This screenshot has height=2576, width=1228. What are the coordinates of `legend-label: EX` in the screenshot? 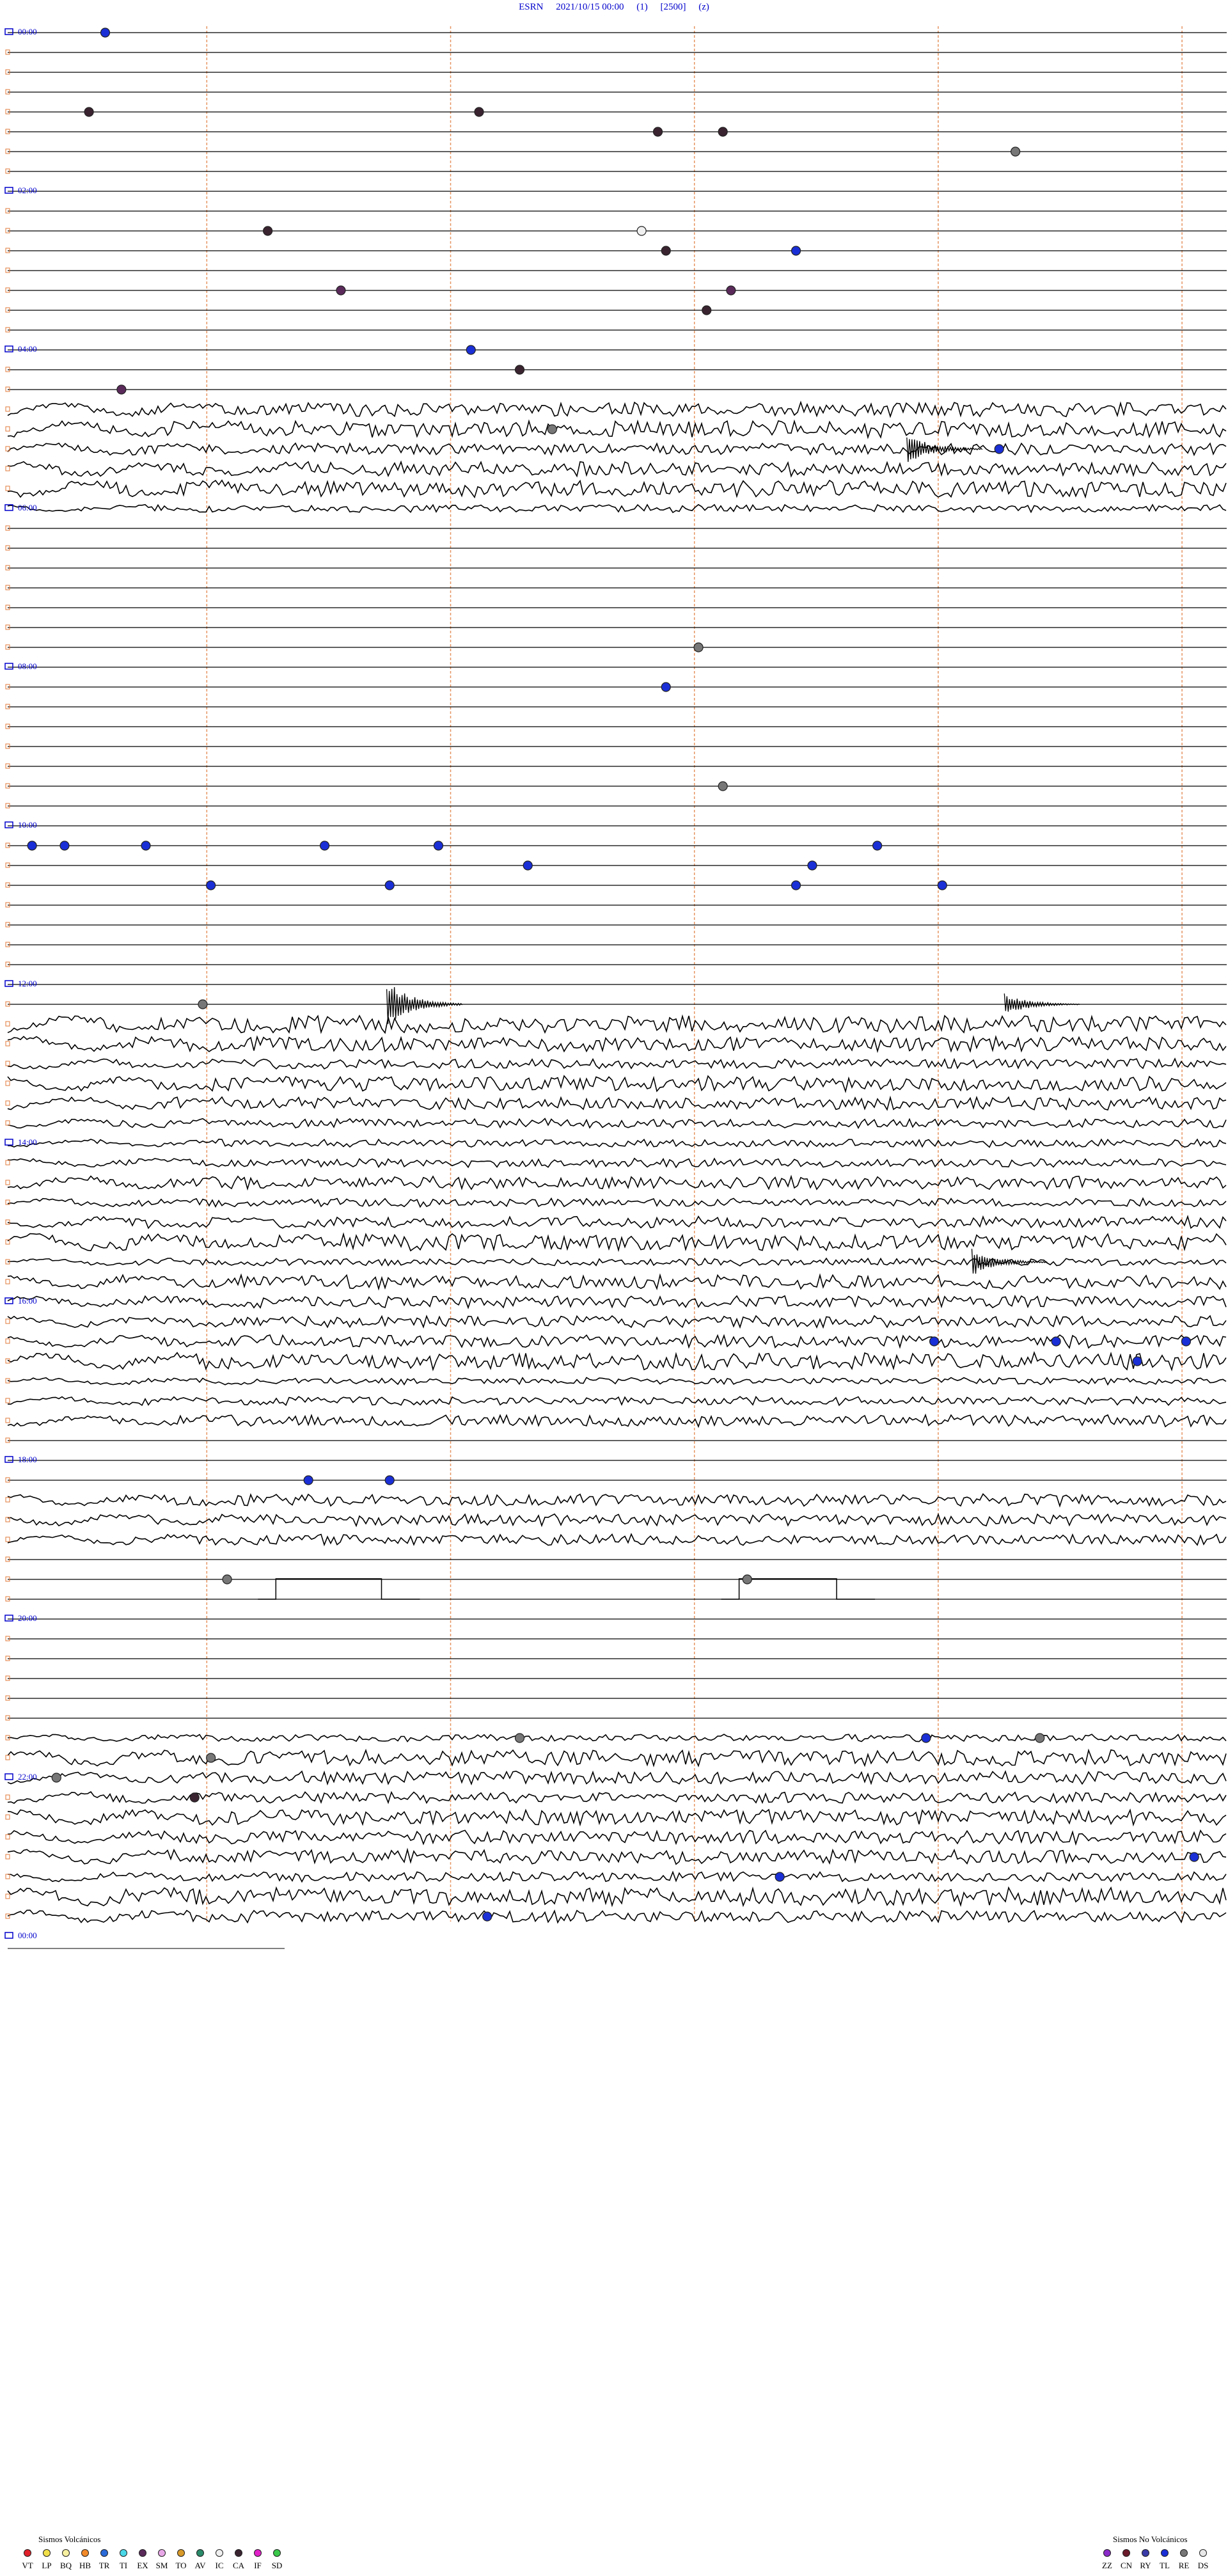 It's located at (142, 2565).